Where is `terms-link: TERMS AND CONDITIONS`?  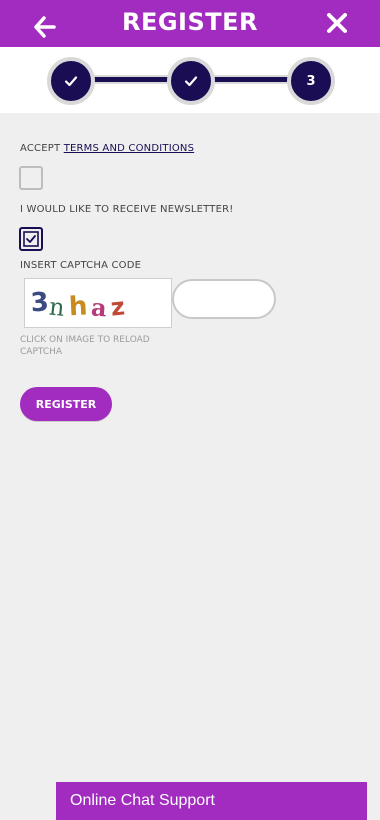 terms-link: TERMS AND CONDITIONS is located at coordinates (129, 148).